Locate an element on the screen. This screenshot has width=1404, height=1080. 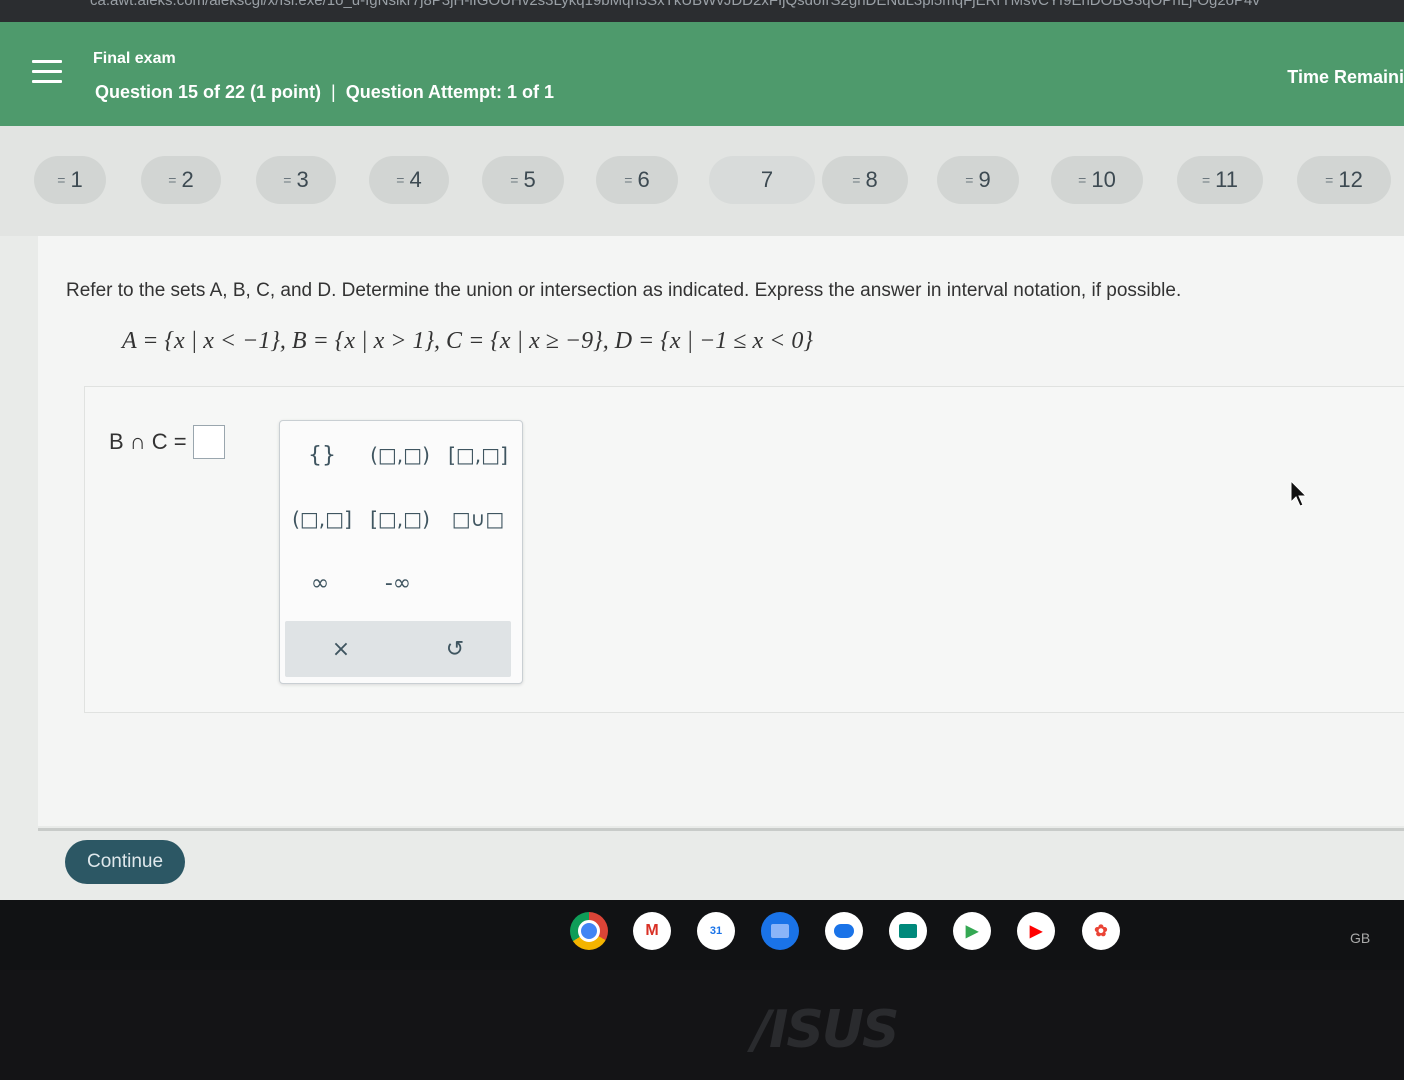
question-nav-7: 7 is located at coordinates (762, 180).